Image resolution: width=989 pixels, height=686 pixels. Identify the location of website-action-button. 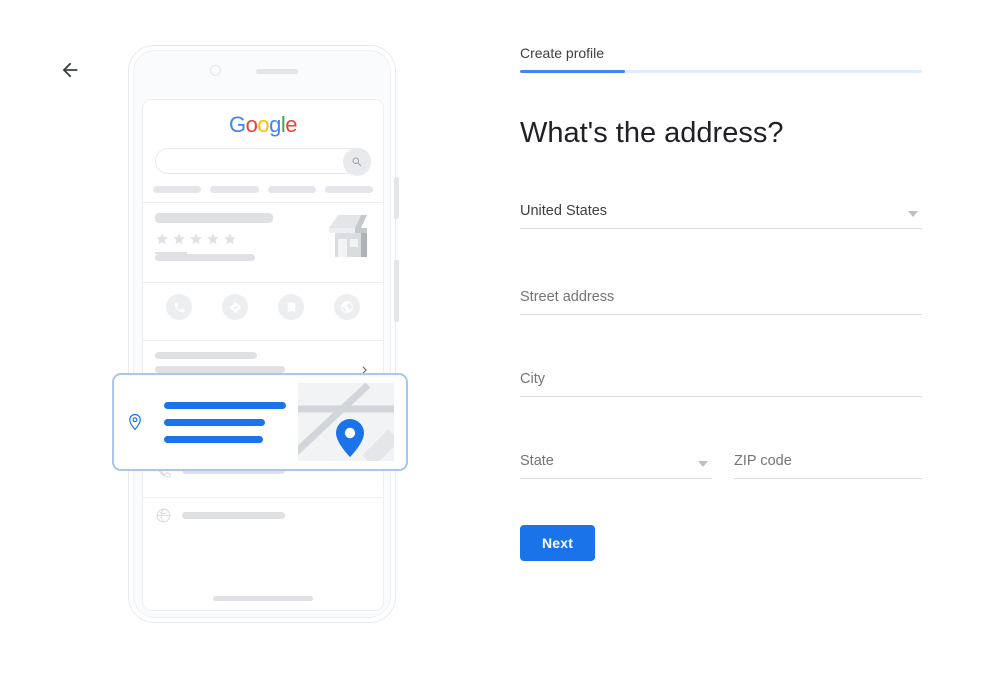
(347, 307).